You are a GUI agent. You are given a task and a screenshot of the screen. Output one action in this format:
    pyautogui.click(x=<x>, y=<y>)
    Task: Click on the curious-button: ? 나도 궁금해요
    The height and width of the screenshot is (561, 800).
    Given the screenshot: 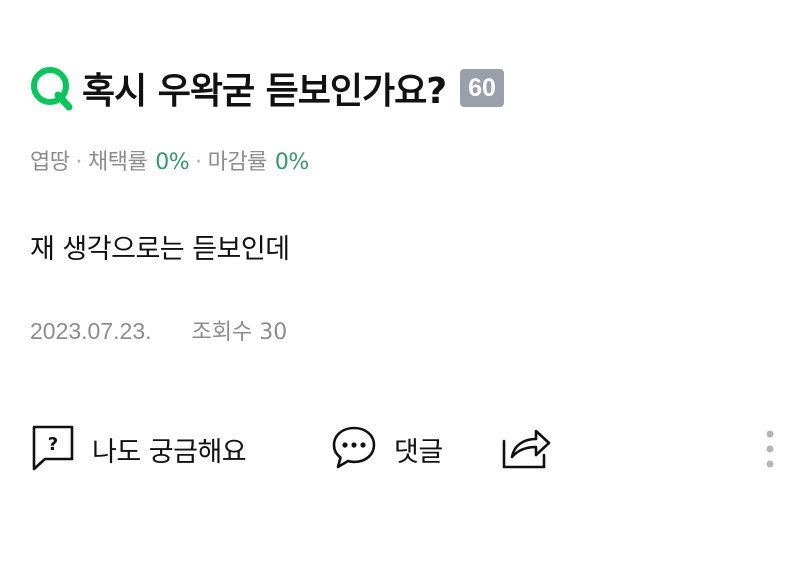 What is the action you would take?
    pyautogui.click(x=138, y=449)
    